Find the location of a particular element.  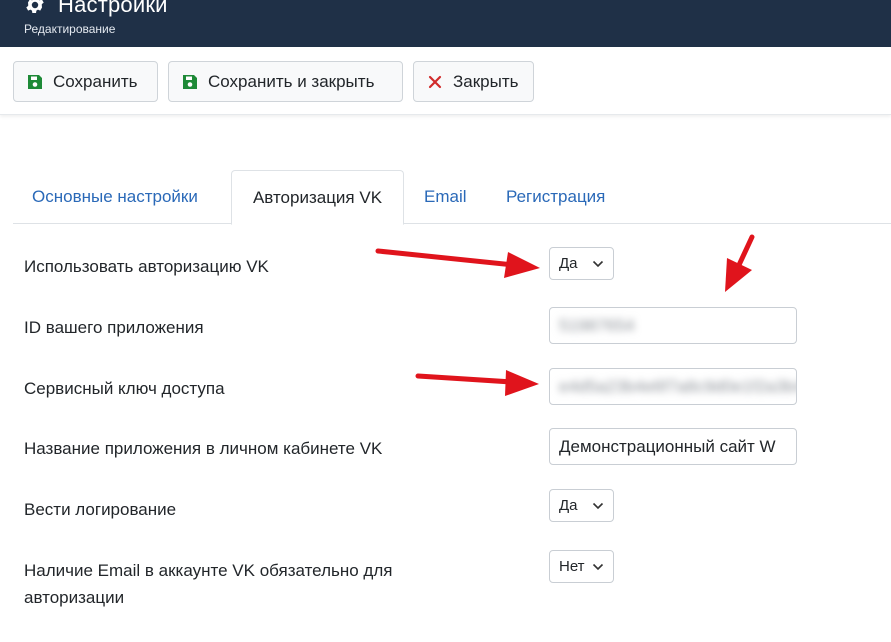

service-key-input: e4d5a23b4e6f7a8c9d0e1f2a3b4c is located at coordinates (673, 386).